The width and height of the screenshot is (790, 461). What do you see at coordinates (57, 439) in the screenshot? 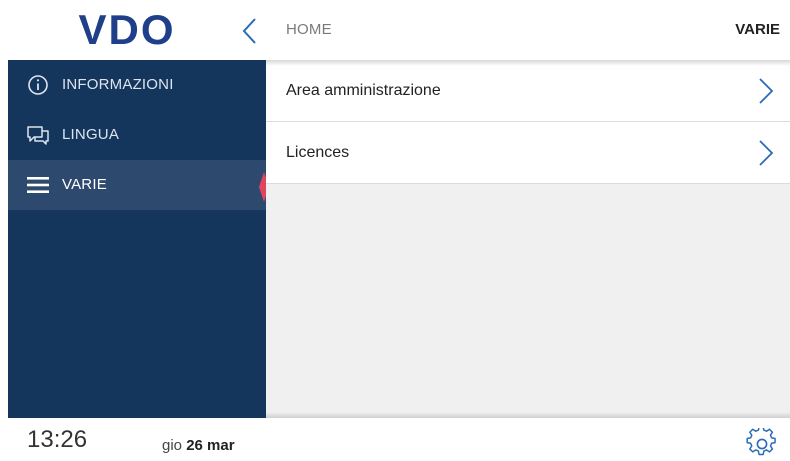
I see `clock: 13:26` at bounding box center [57, 439].